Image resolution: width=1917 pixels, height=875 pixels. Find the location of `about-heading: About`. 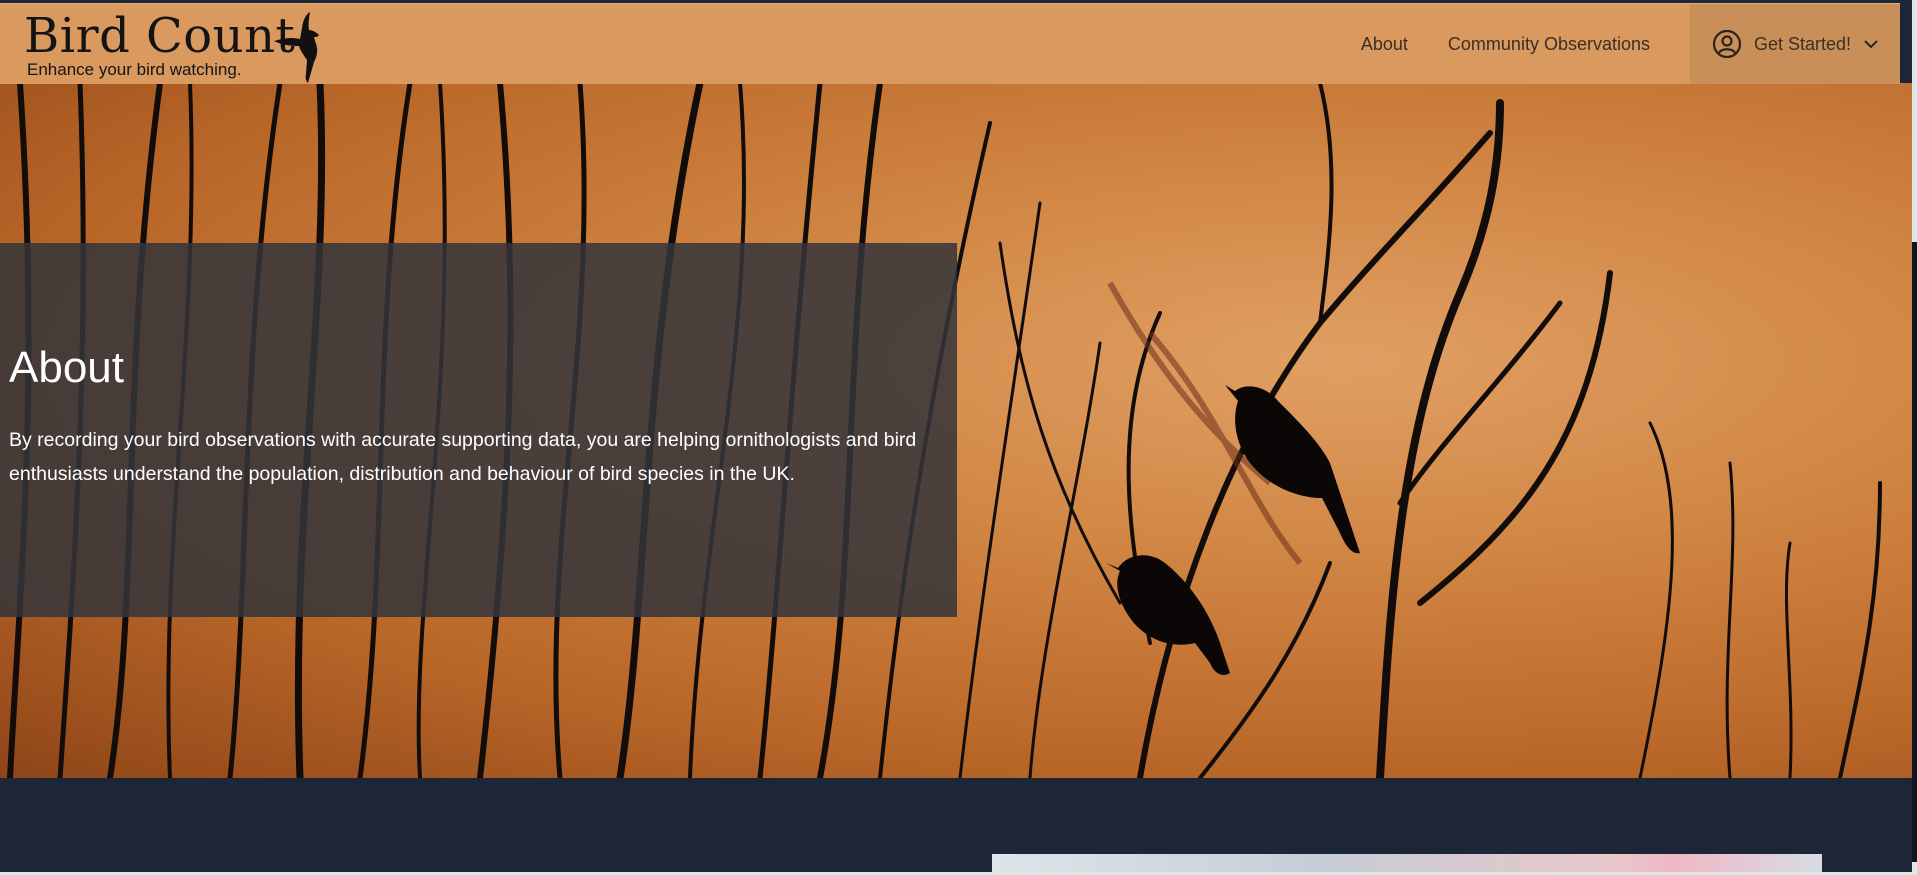

about-heading: About is located at coordinates (66, 367).